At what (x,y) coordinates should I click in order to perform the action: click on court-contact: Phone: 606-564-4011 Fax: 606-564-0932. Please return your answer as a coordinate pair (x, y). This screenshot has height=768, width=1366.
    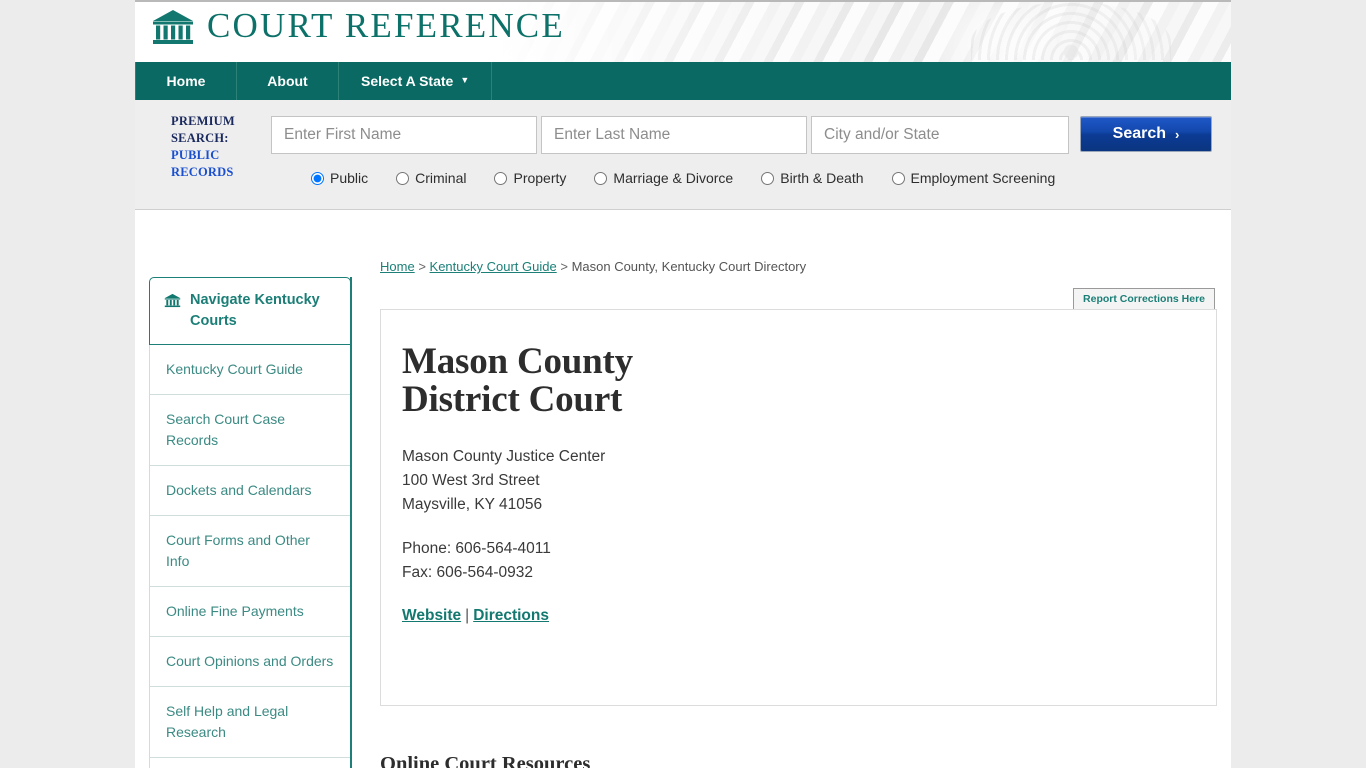
    Looking at the image, I should click on (791, 561).